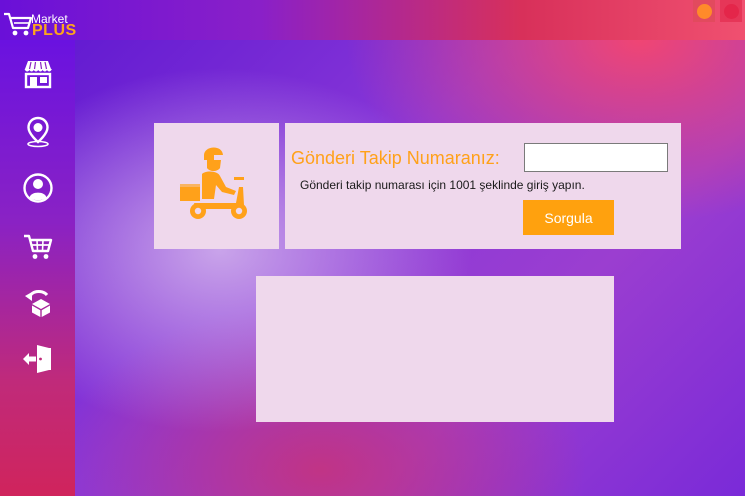  I want to click on query-button: Sorgula, so click(568, 217).